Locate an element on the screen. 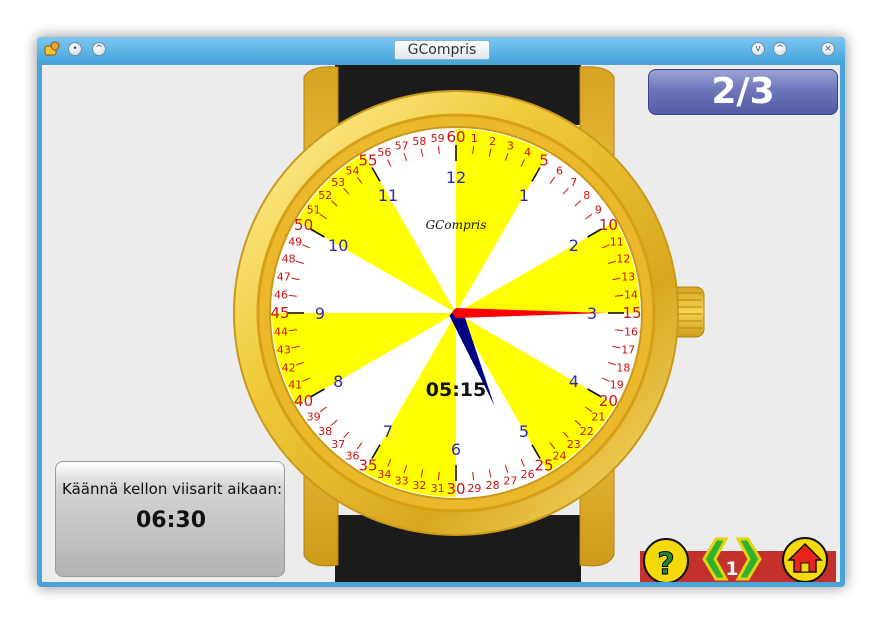 The image size is (884, 627). minute-label: 24 is located at coordinates (560, 455).